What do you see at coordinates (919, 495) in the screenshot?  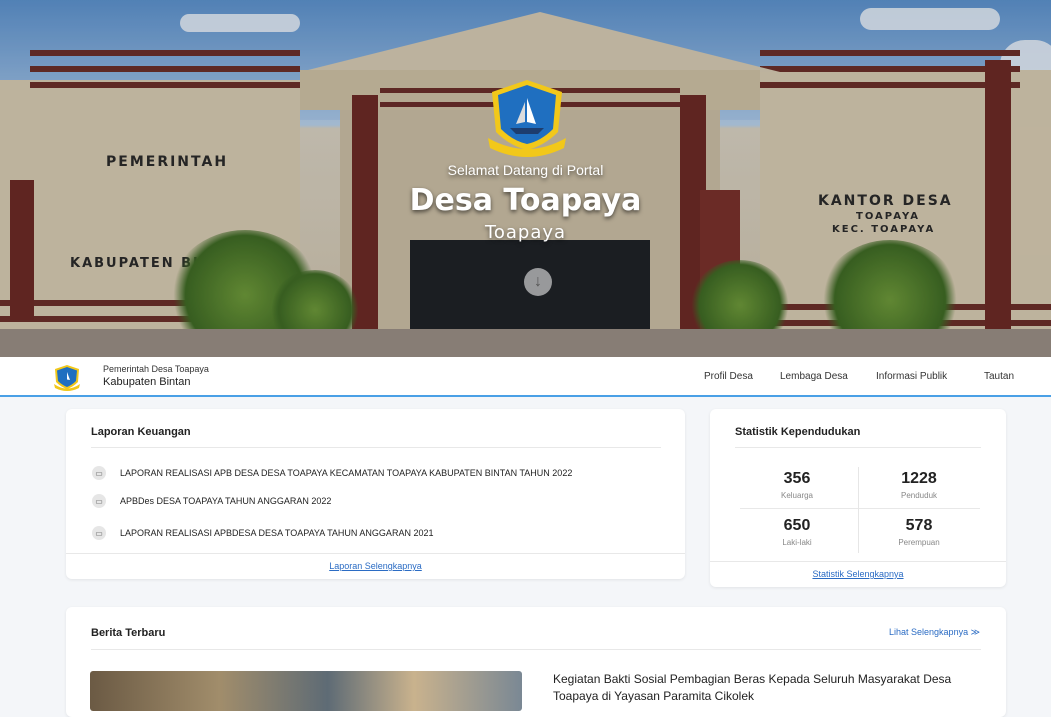 I see `stat-label: Penduduk` at bounding box center [919, 495].